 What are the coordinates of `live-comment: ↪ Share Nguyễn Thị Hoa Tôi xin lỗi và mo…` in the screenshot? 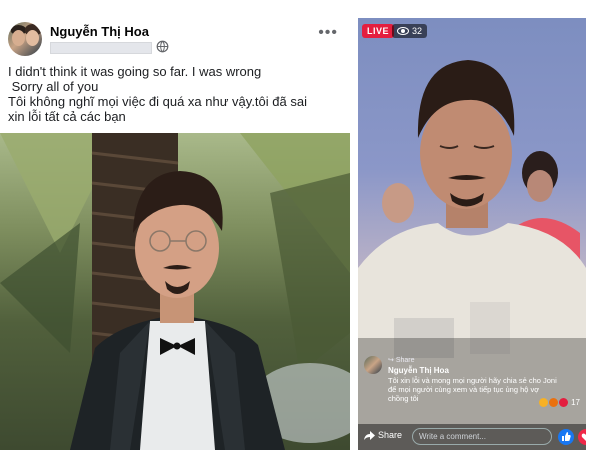 It's located at (472, 390).